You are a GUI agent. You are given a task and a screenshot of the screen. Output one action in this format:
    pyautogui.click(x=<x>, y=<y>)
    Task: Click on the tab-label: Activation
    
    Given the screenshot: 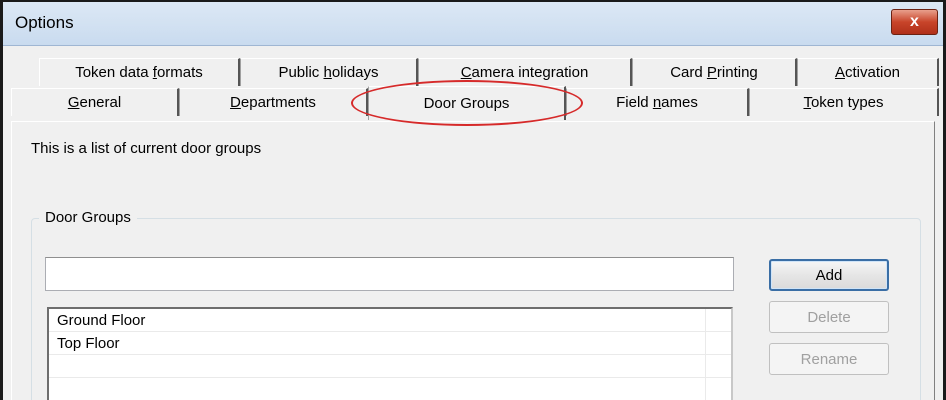 What is the action you would take?
    pyautogui.click(x=867, y=72)
    